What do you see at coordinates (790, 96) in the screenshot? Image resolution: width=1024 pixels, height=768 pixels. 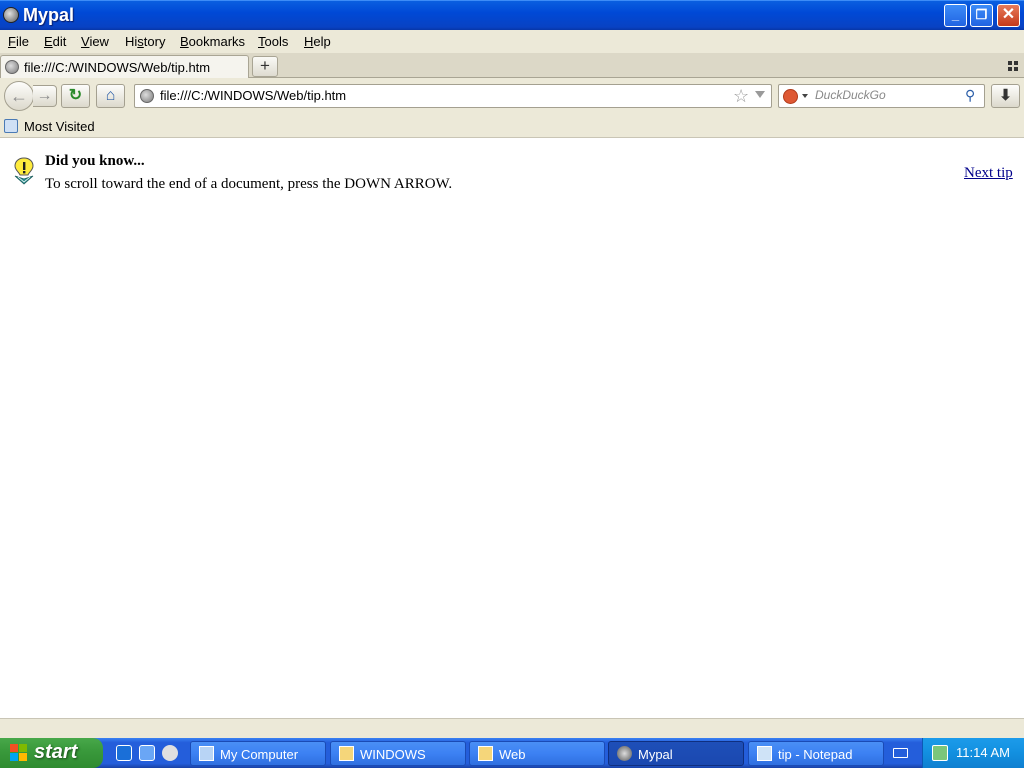 I see `duckduckgo-icon` at bounding box center [790, 96].